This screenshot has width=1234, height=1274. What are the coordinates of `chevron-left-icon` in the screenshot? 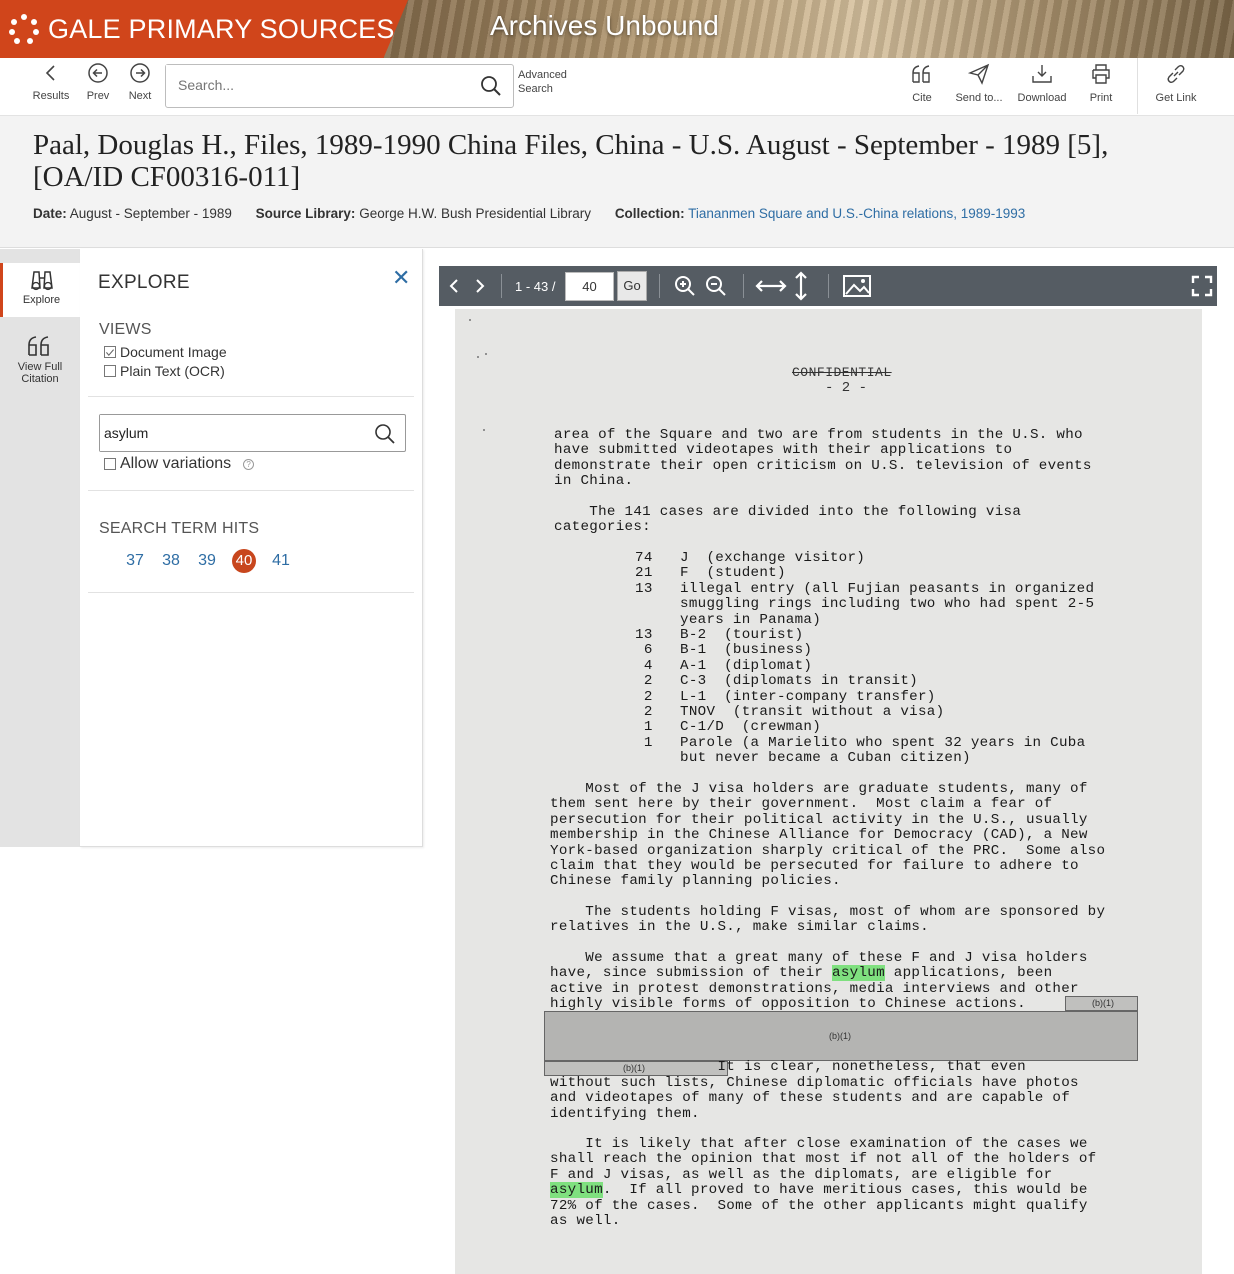 It's located at (453, 286).